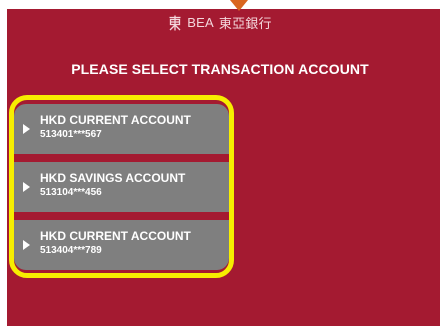  Describe the element at coordinates (245, 23) in the screenshot. I see `brand-name-zh: 東亞銀行` at that location.